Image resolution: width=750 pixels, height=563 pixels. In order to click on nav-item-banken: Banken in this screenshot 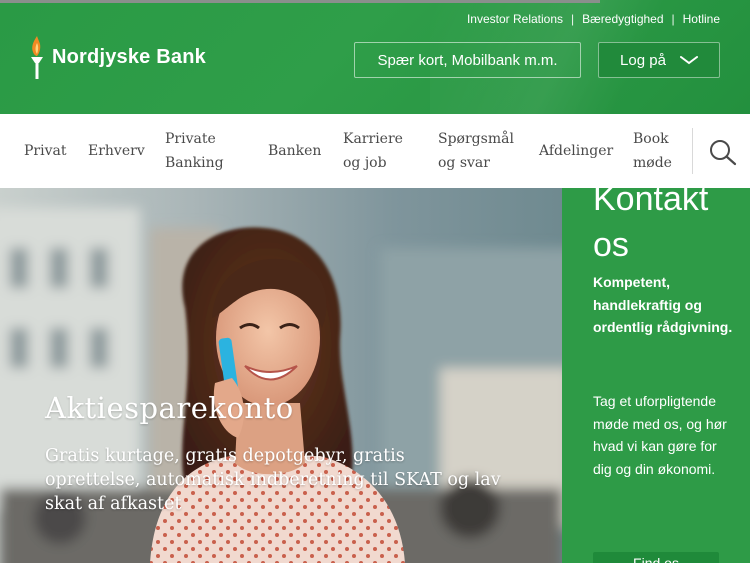, I will do `click(294, 151)`.